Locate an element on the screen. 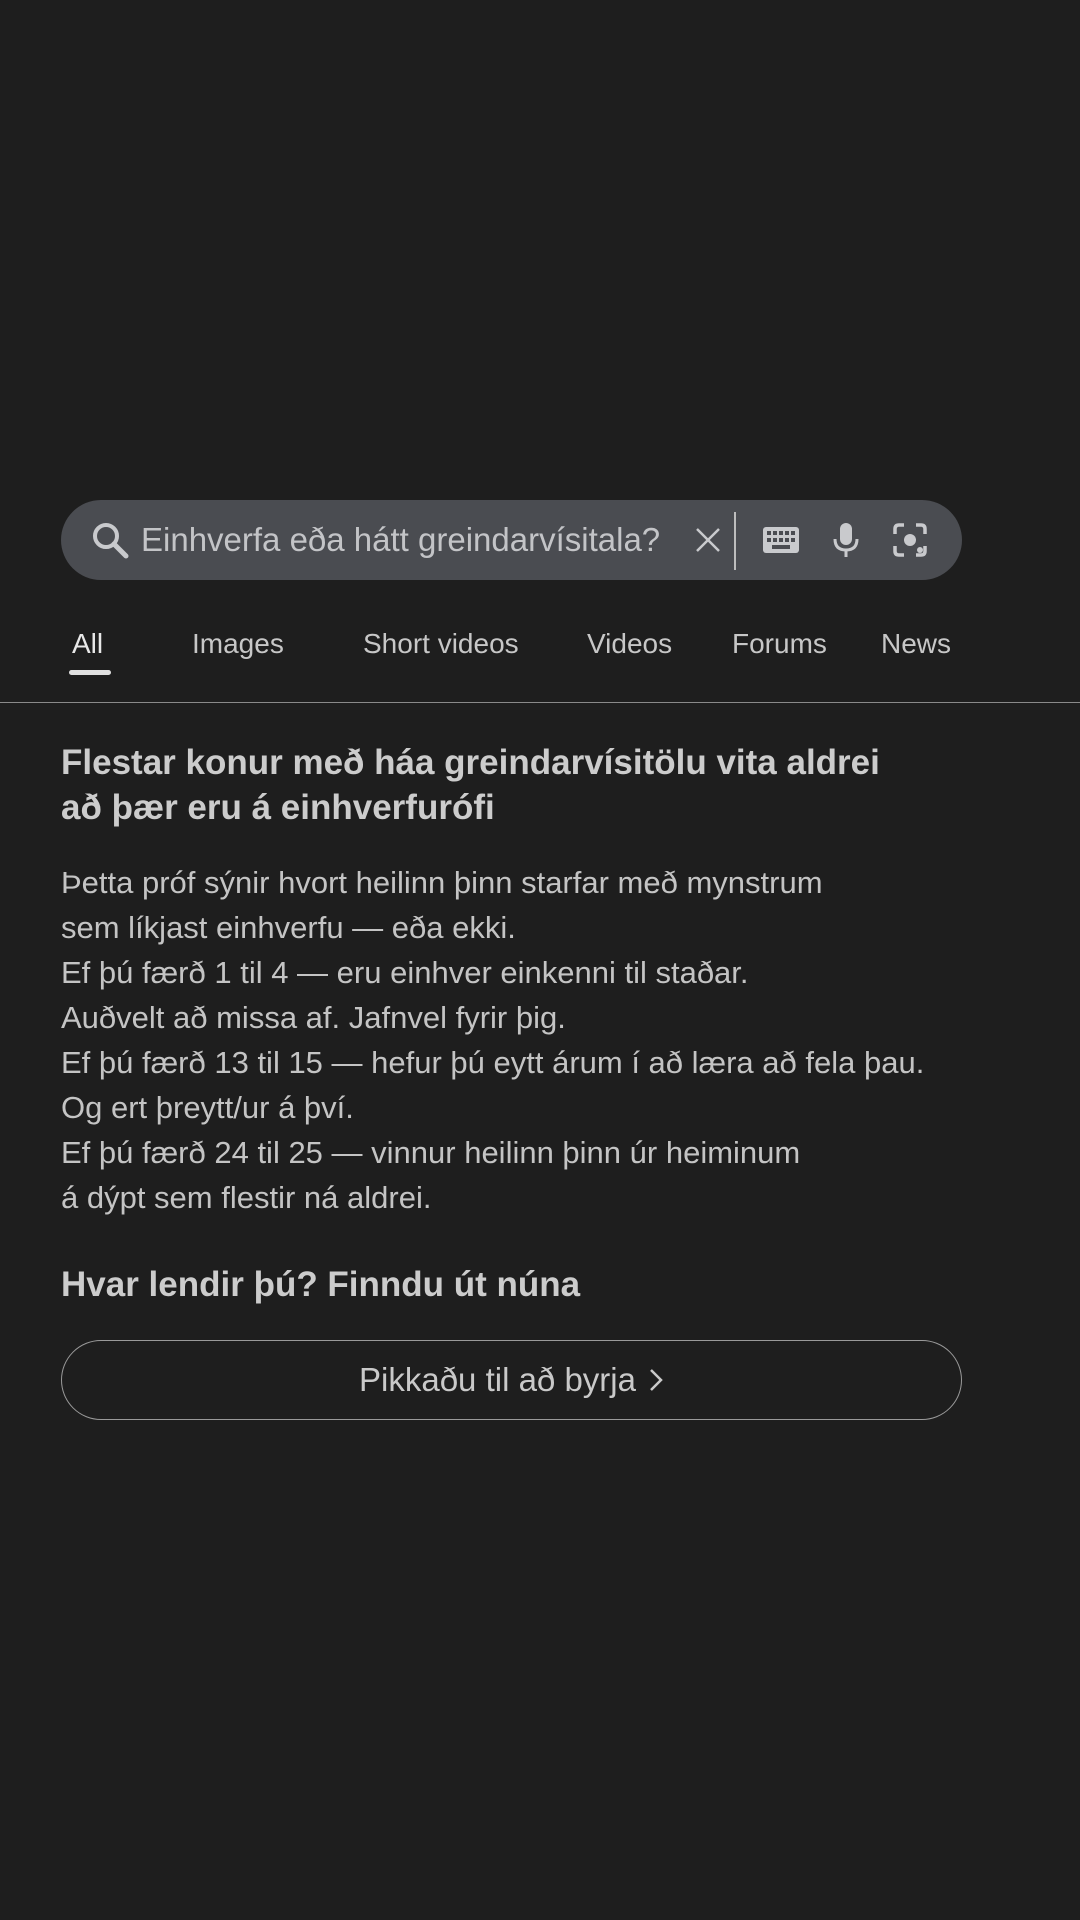 This screenshot has height=1920, width=1080. lens-icon is located at coordinates (910, 540).